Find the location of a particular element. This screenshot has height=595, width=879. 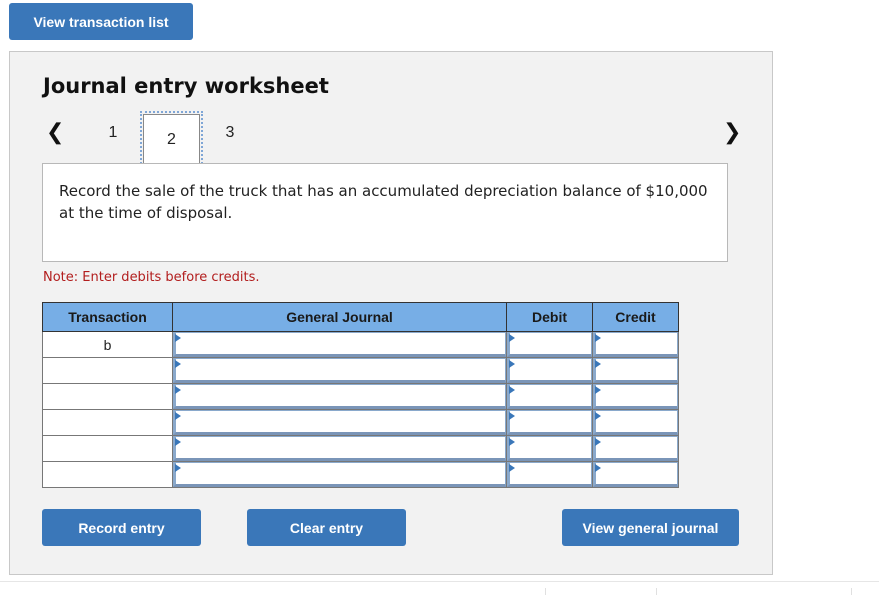

view-transaction-list-button: View transaction list is located at coordinates (101, 21).